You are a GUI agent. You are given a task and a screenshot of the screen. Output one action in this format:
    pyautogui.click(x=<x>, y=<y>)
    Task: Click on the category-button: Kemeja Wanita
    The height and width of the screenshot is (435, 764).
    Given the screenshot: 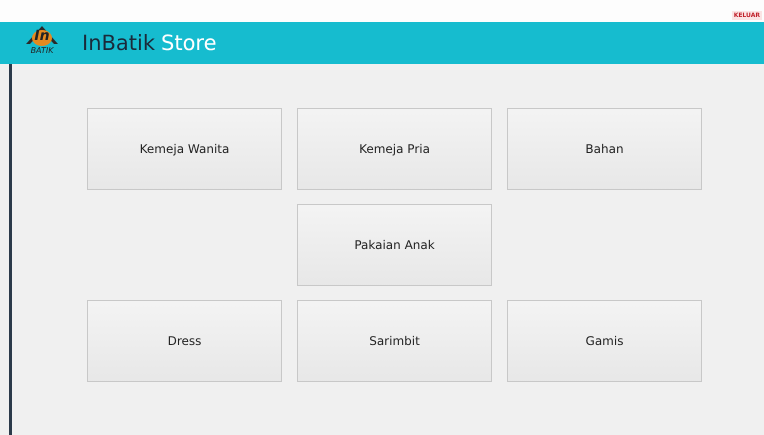 What is the action you would take?
    pyautogui.click(x=184, y=149)
    